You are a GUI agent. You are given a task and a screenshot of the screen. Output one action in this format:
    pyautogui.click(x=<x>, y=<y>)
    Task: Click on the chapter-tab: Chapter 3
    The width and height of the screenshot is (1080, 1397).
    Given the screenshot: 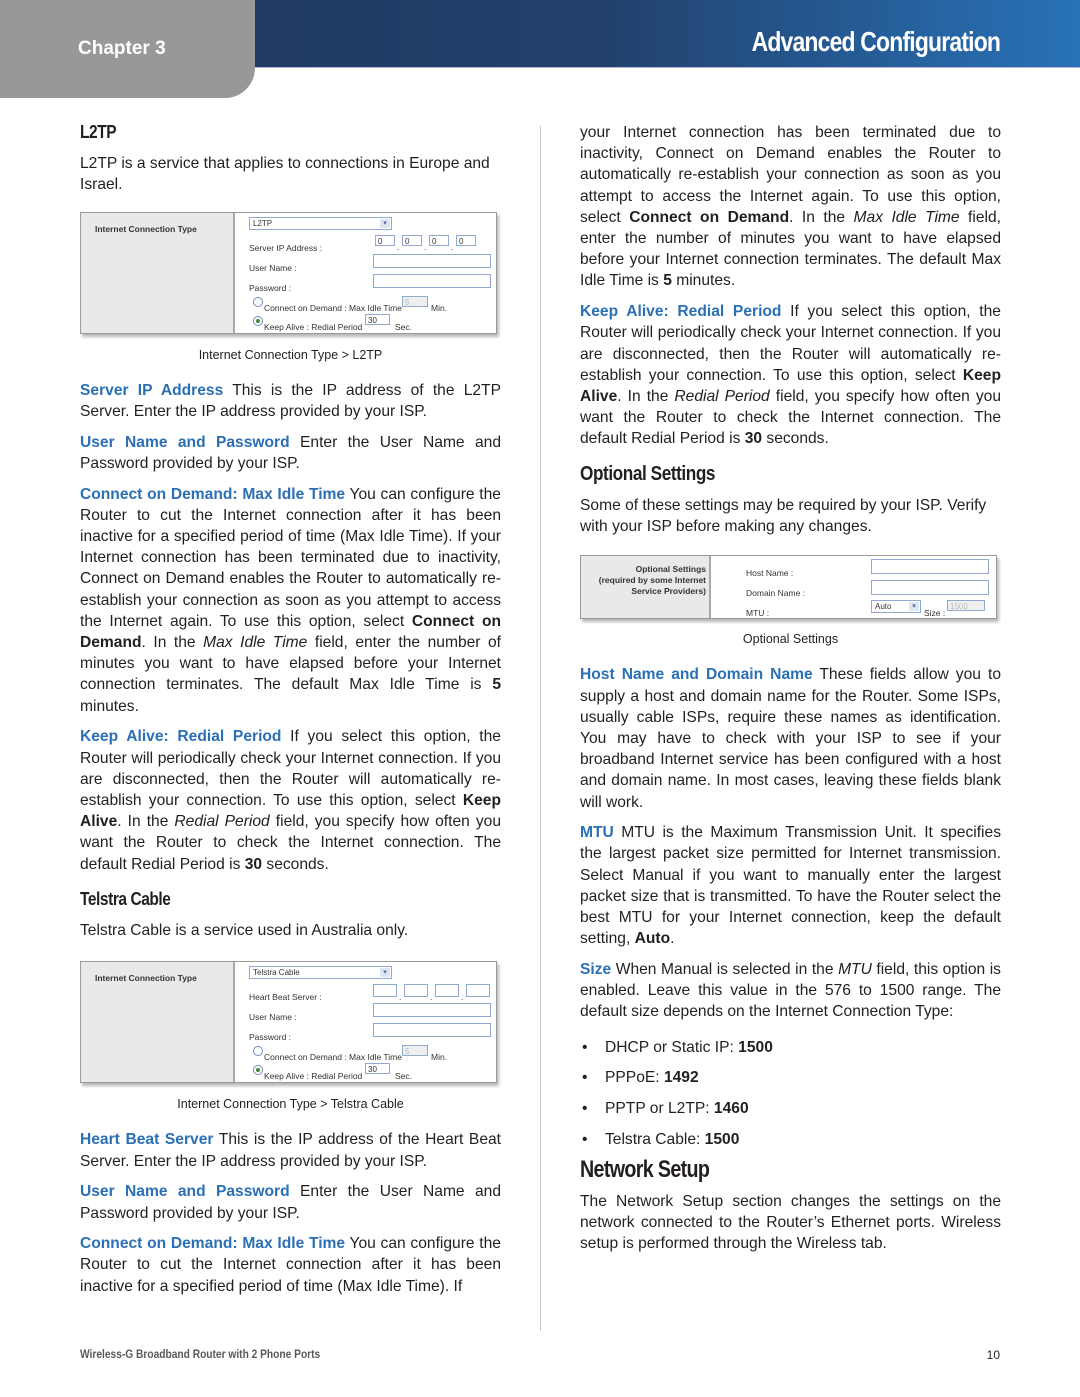 What is the action you would take?
    pyautogui.click(x=127, y=49)
    